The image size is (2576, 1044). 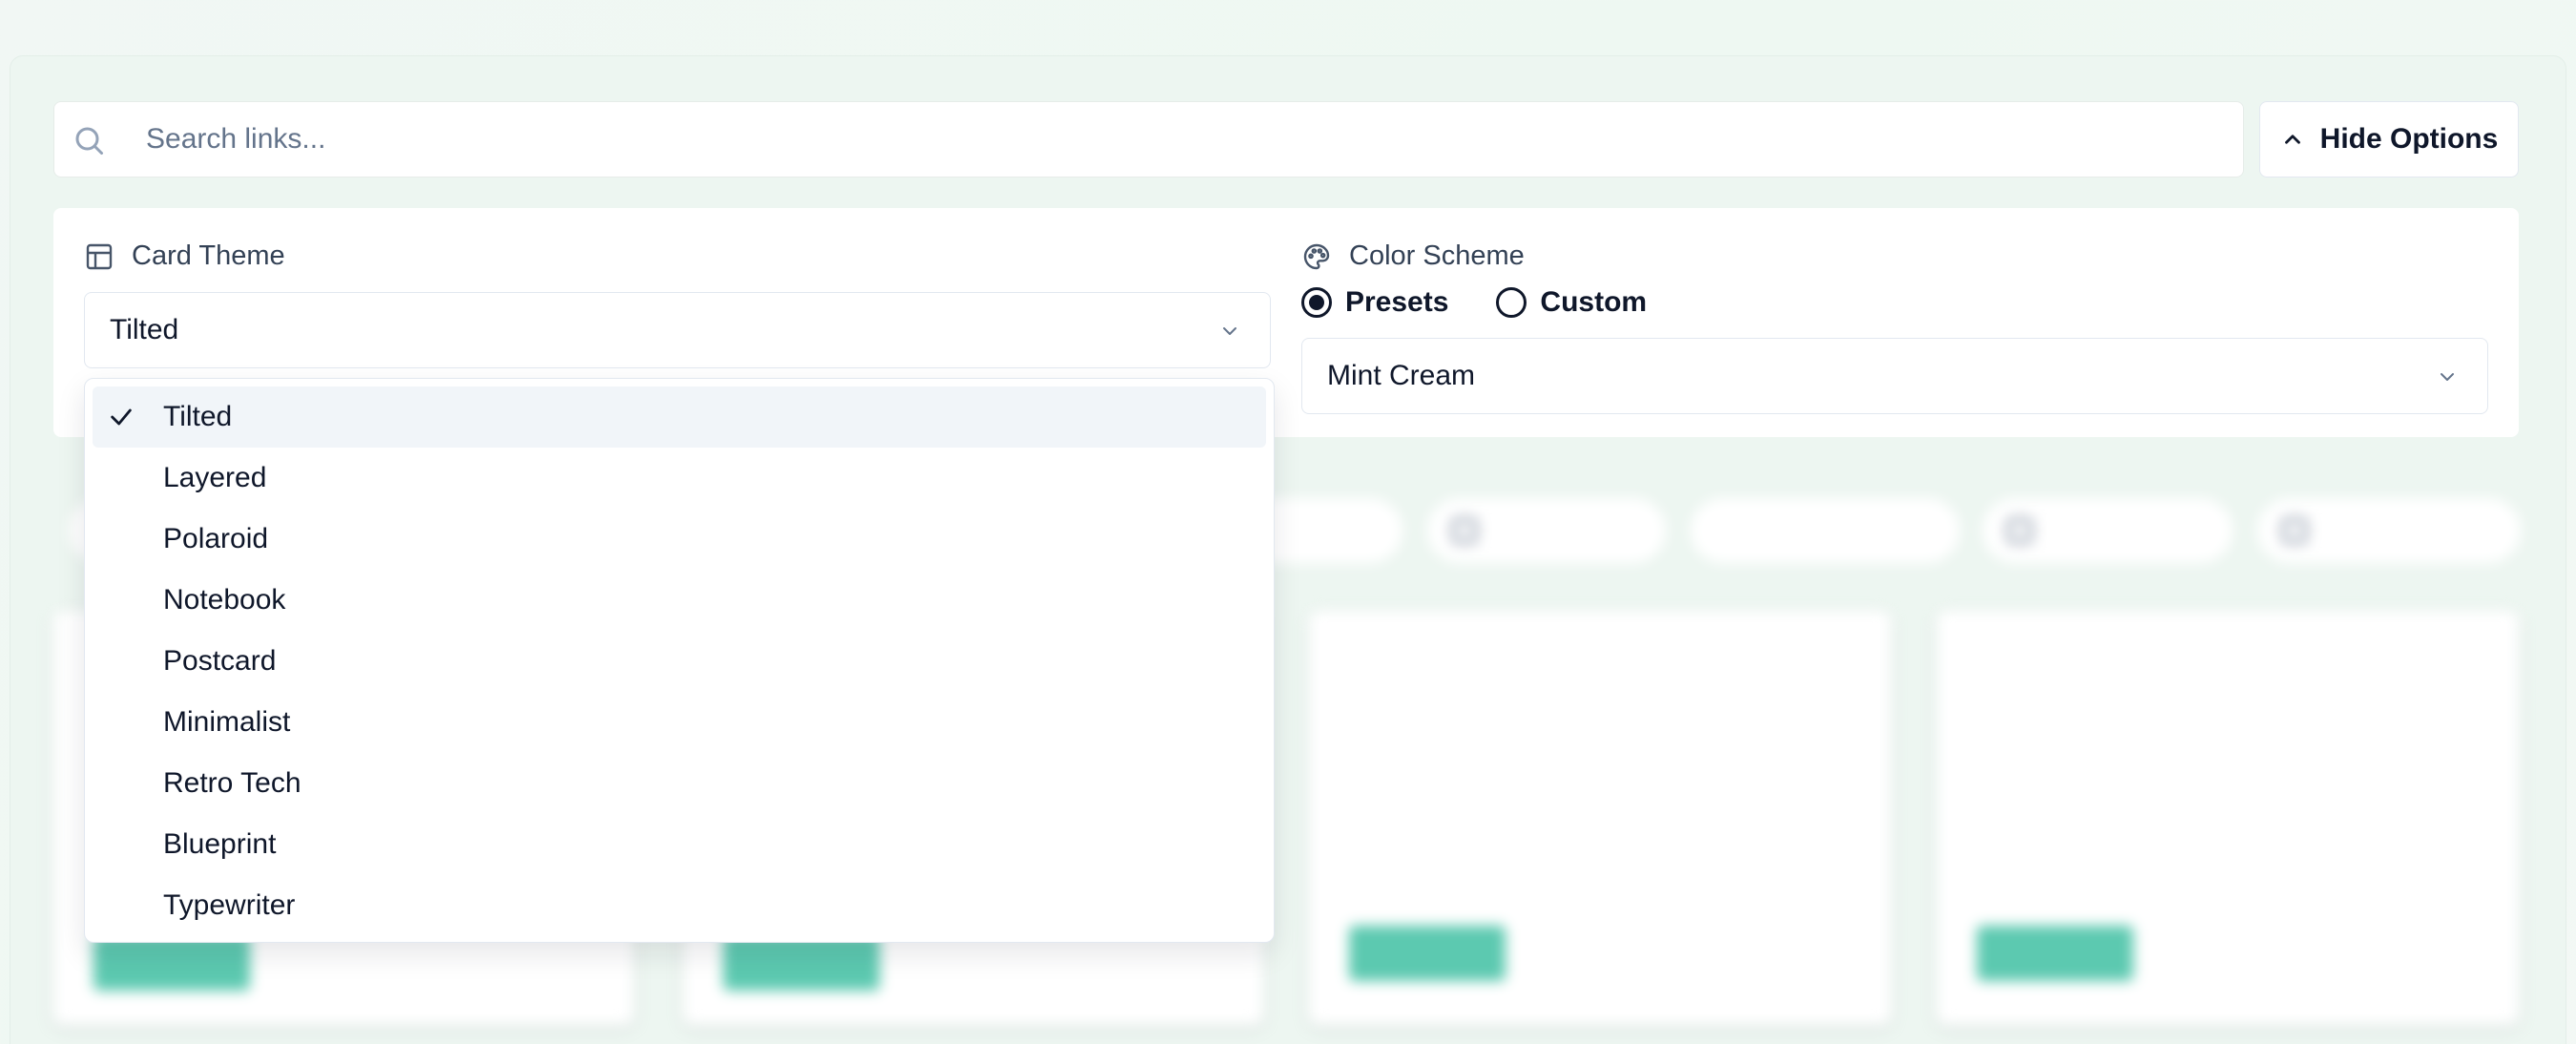 What do you see at coordinates (99, 256) in the screenshot?
I see `layout-icon` at bounding box center [99, 256].